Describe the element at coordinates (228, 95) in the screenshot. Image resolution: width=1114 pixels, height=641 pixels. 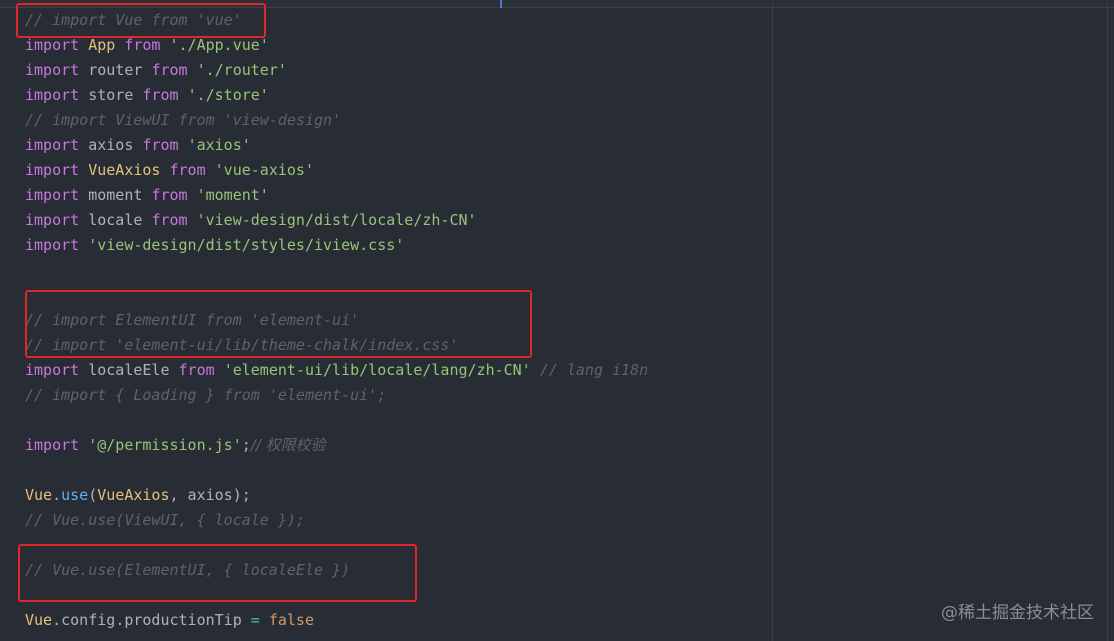
I see `code-token-str: './store'` at that location.